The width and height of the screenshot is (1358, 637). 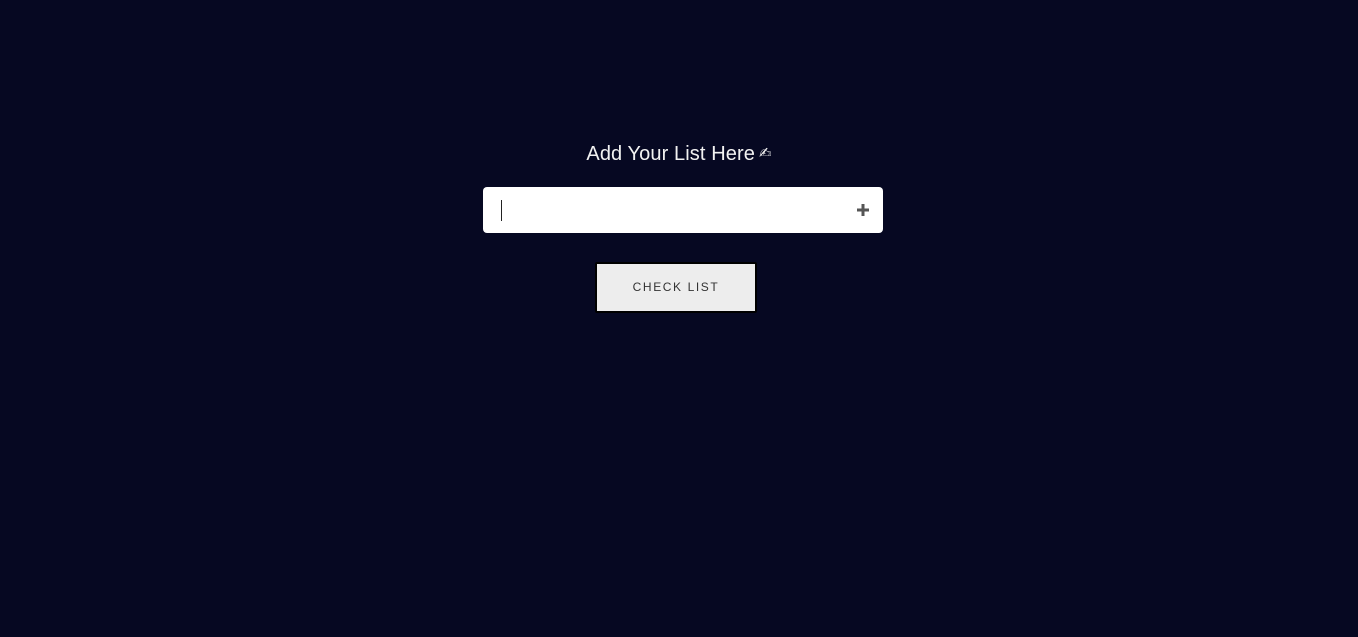 I want to click on page-title-text: Add Your List Here, so click(x=670, y=154).